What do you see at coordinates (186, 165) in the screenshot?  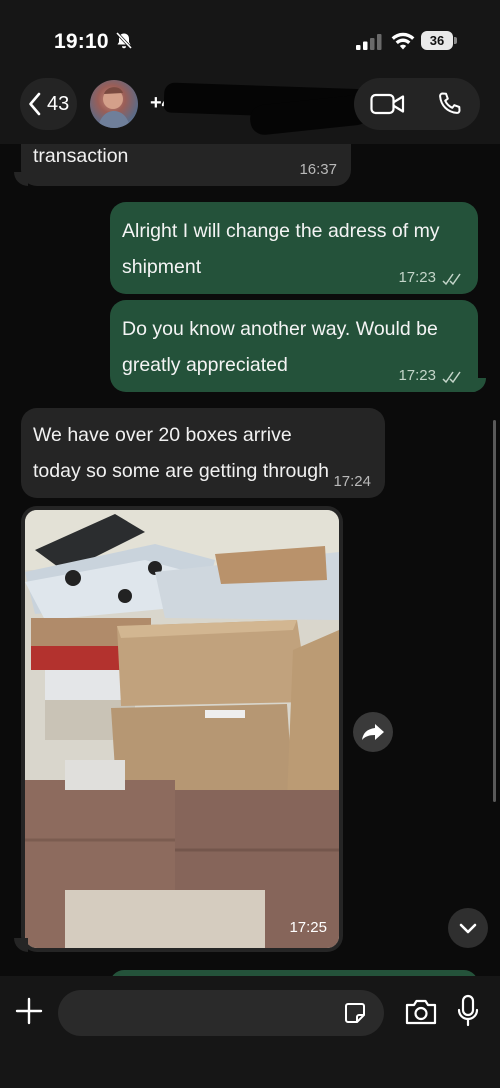 I see `message-incoming: transaction 16:37` at bounding box center [186, 165].